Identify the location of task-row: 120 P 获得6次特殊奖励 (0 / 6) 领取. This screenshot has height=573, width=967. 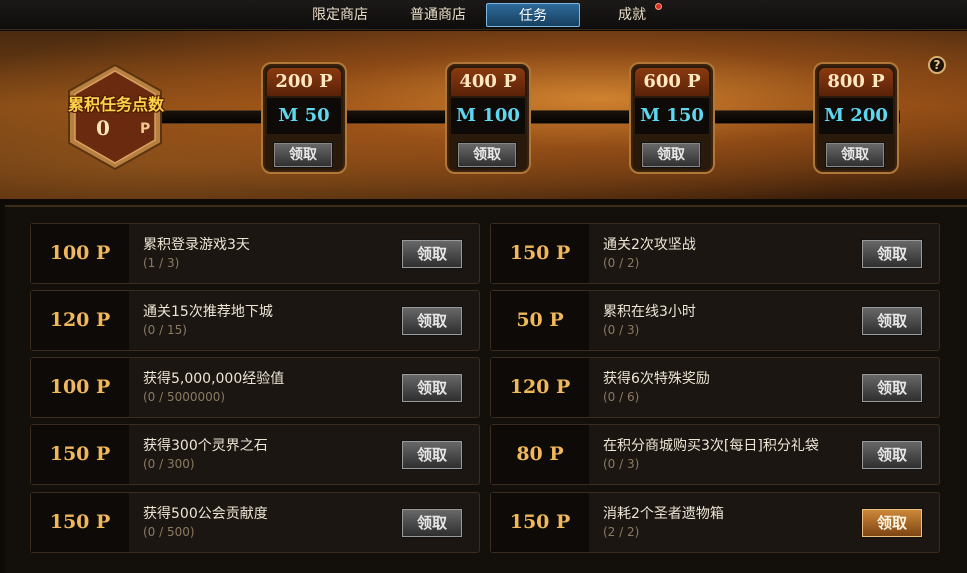
(715, 387).